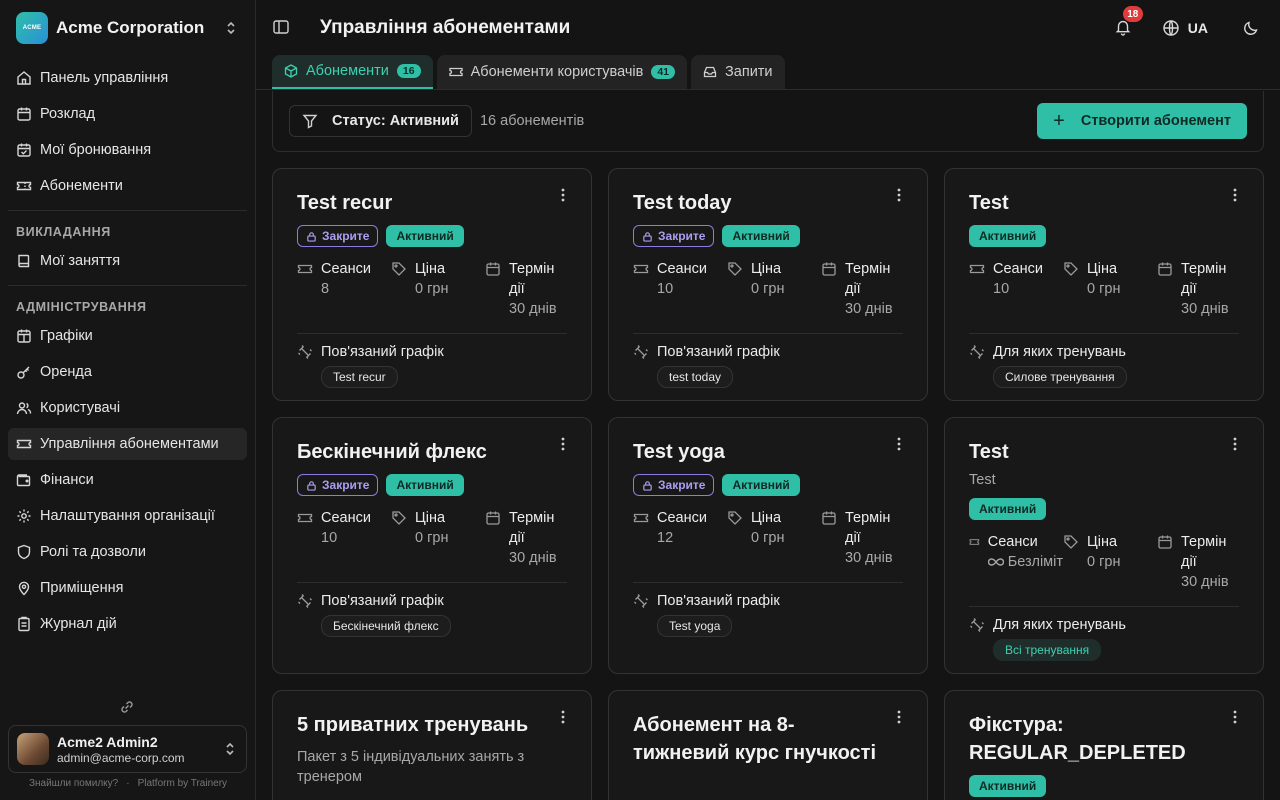 This screenshot has width=1280, height=800. What do you see at coordinates (24, 444) in the screenshot?
I see `ticket-manage-icon` at bounding box center [24, 444].